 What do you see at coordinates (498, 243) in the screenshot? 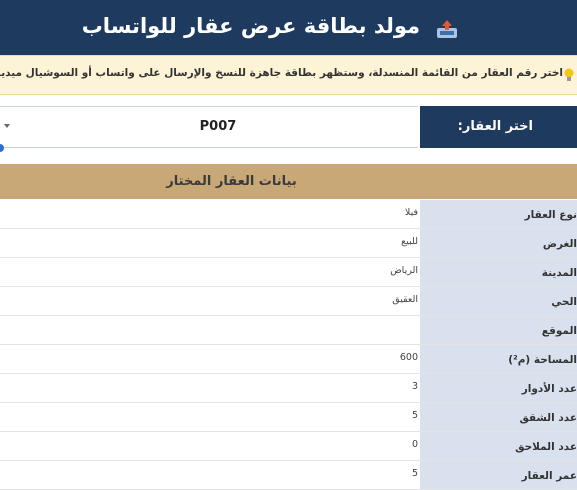
I see `field-label-cell: الغرض` at bounding box center [498, 243].